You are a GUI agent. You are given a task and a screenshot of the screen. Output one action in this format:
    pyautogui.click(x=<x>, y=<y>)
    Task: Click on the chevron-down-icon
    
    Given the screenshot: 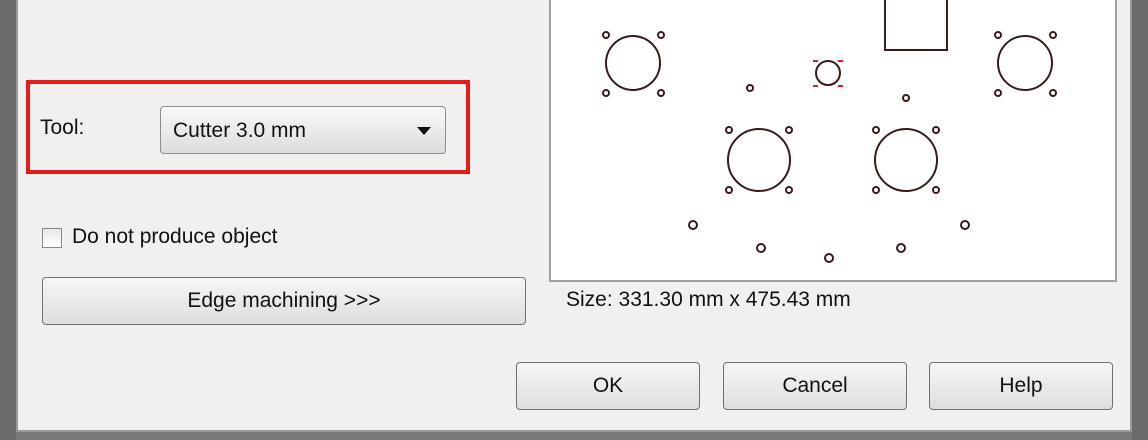 What is the action you would take?
    pyautogui.click(x=424, y=131)
    